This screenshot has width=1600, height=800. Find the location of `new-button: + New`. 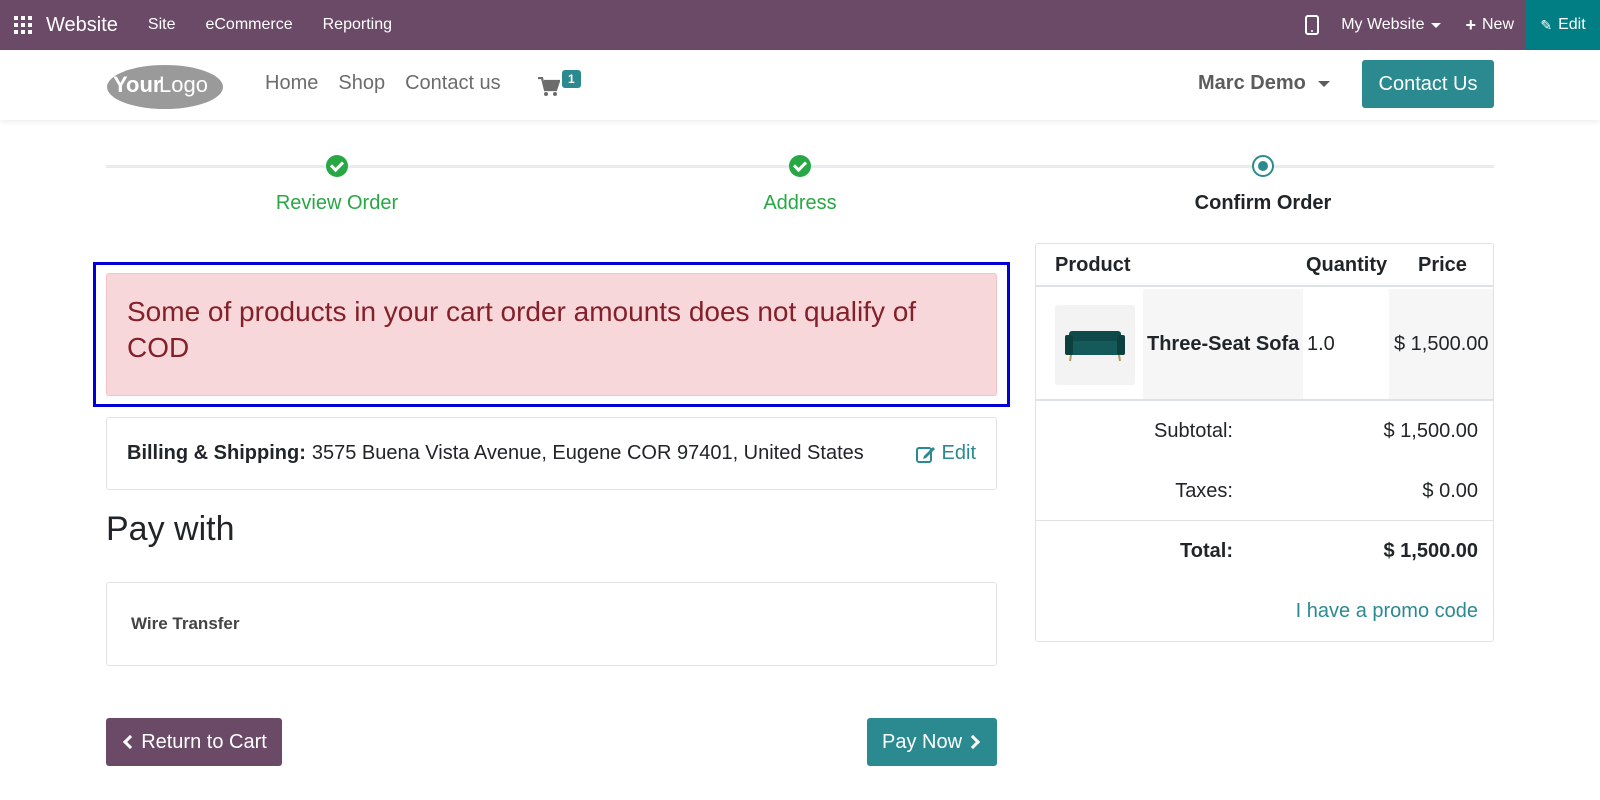

new-button: + New is located at coordinates (1489, 25).